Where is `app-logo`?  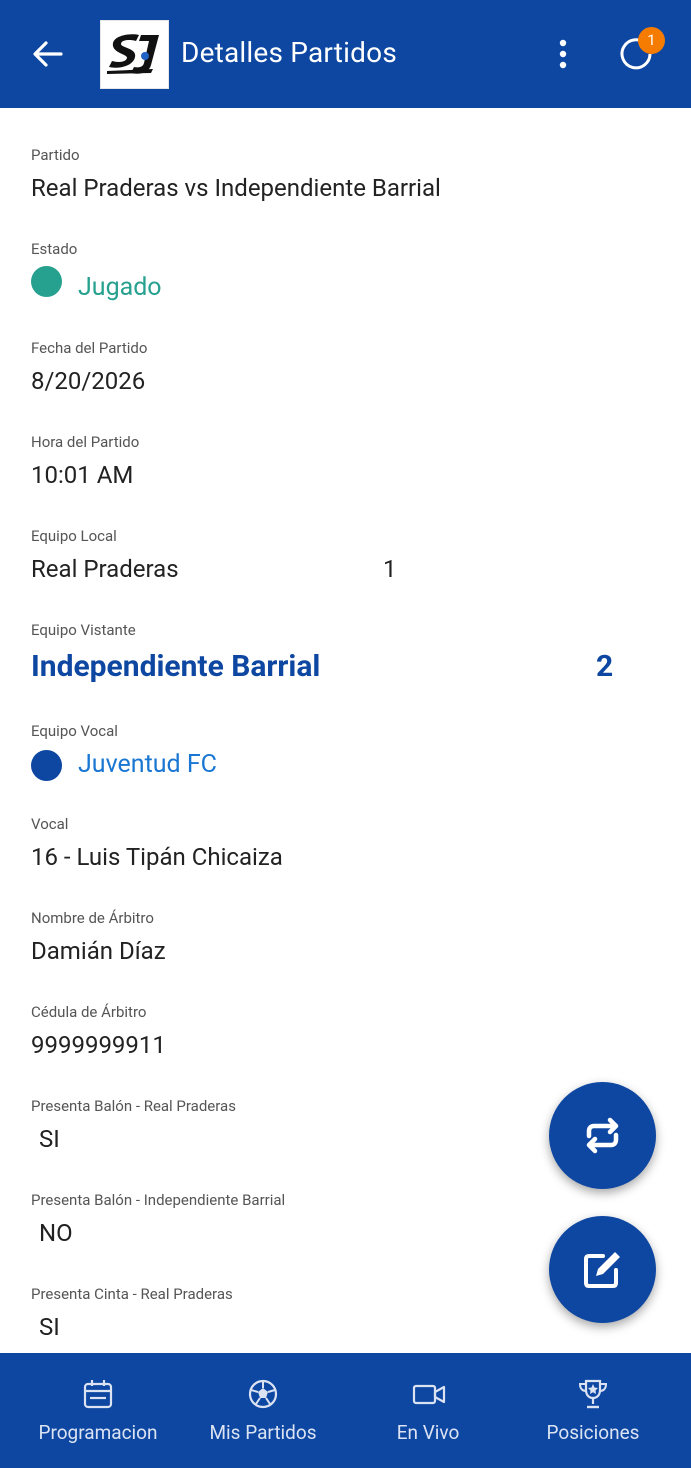
app-logo is located at coordinates (134, 54).